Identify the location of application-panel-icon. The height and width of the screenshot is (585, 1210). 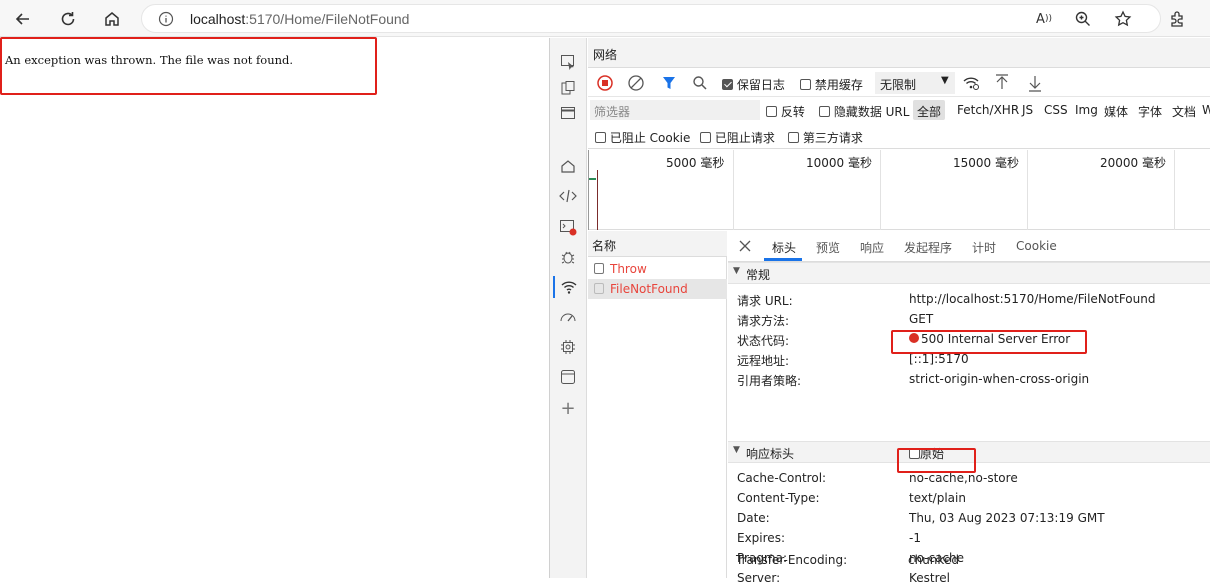
(568, 377).